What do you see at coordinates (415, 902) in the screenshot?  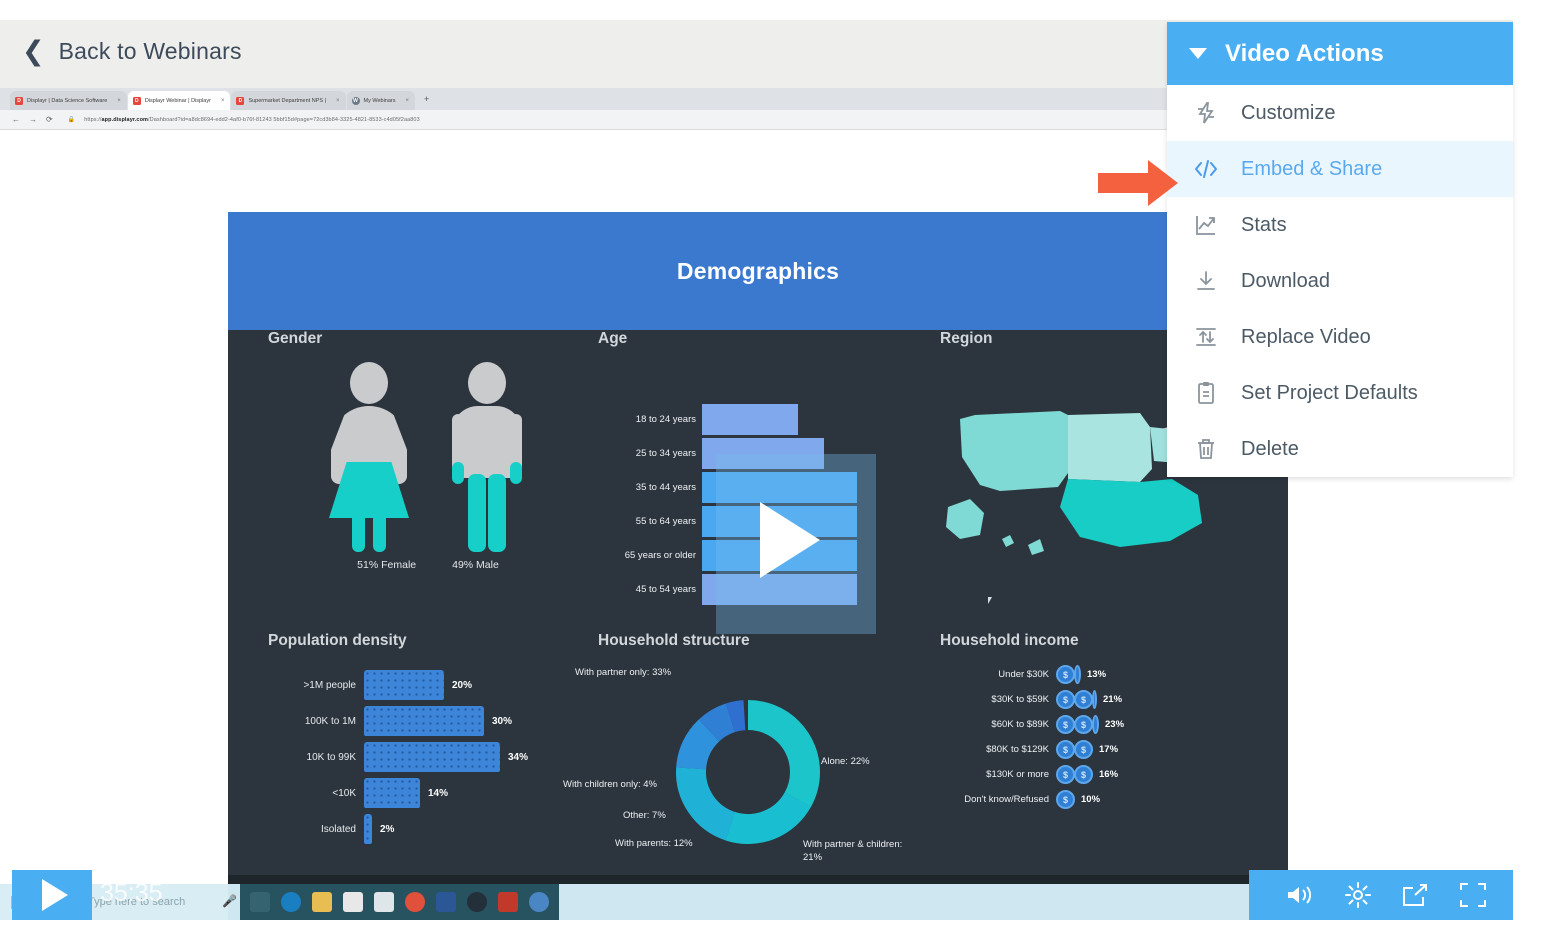 I see `chrome-icon` at bounding box center [415, 902].